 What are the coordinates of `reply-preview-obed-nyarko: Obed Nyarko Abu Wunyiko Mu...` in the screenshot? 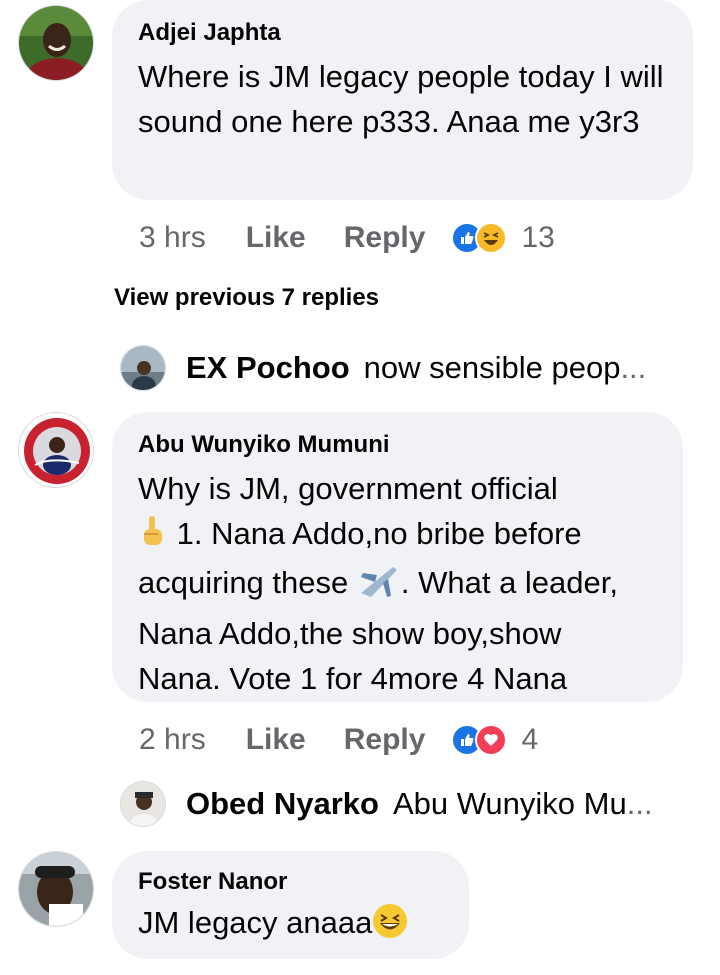 It's located at (386, 804).